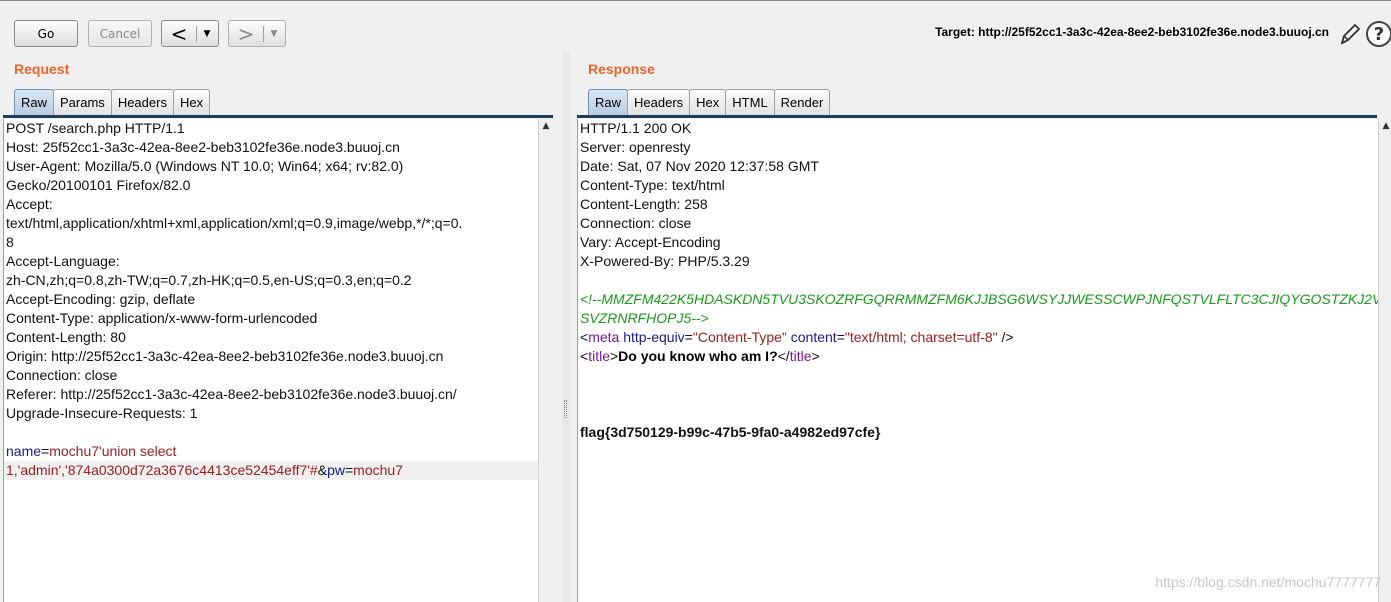 The width and height of the screenshot is (1391, 602). What do you see at coordinates (636, 223) in the screenshot?
I see `response-header-line: Connection: close` at bounding box center [636, 223].